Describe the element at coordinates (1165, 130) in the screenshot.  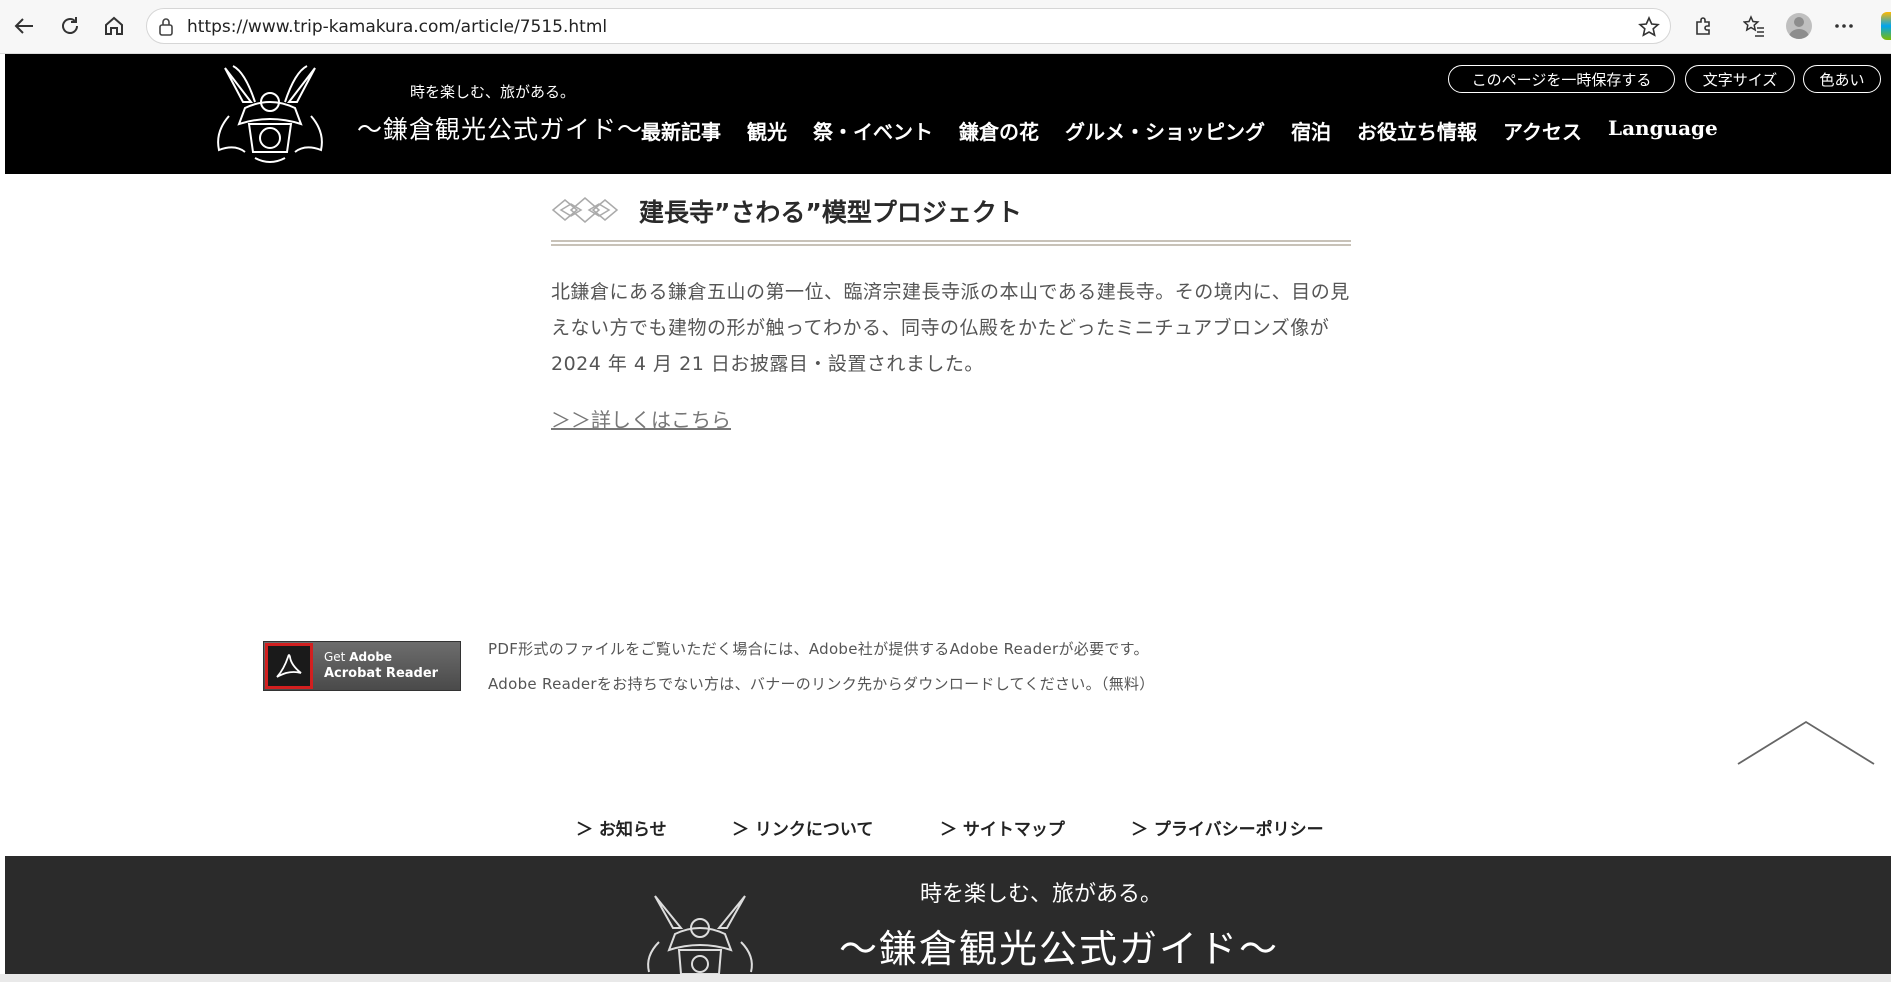
I see `nav-gourmet: グルメ・ショッピング` at that location.